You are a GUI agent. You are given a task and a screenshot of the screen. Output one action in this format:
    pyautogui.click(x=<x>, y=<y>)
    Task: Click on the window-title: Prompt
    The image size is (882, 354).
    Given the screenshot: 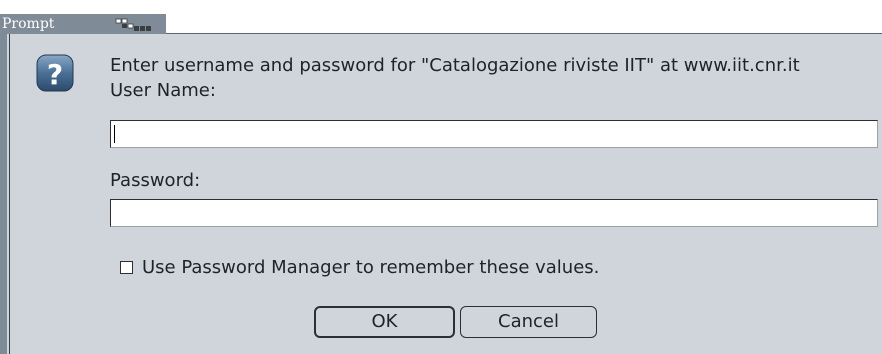 What is the action you would take?
    pyautogui.click(x=28, y=24)
    